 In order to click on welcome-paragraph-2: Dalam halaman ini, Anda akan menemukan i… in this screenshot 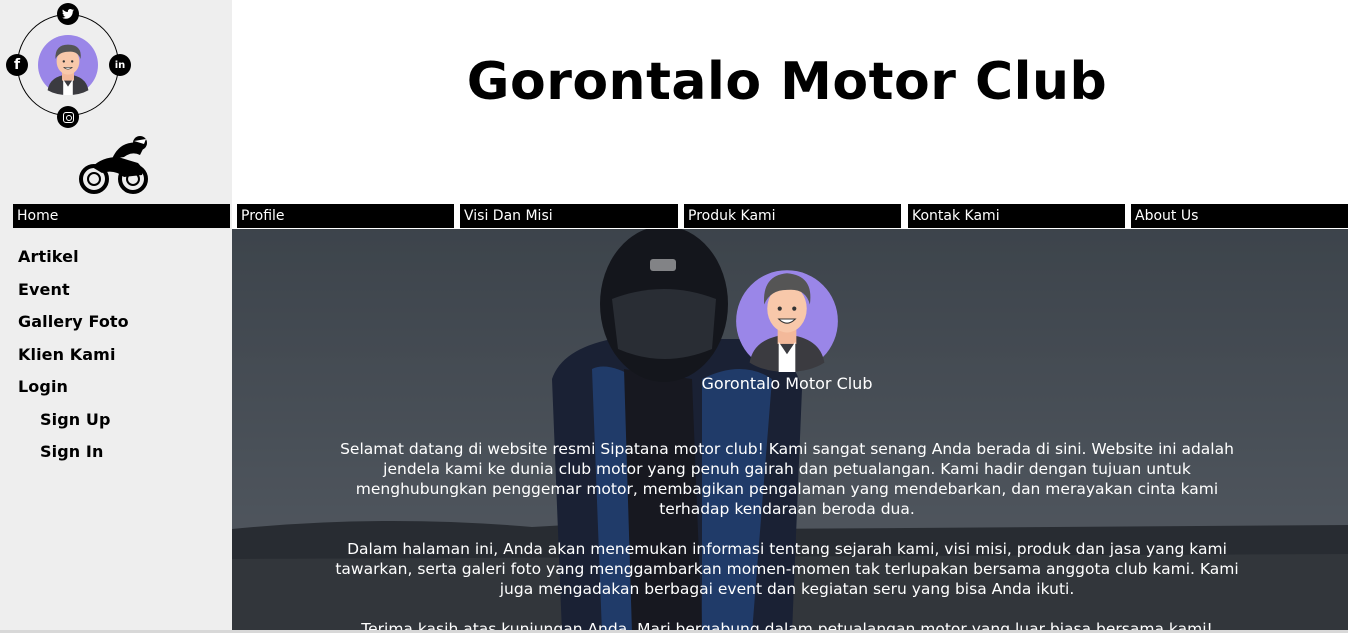, I will do `click(787, 569)`.